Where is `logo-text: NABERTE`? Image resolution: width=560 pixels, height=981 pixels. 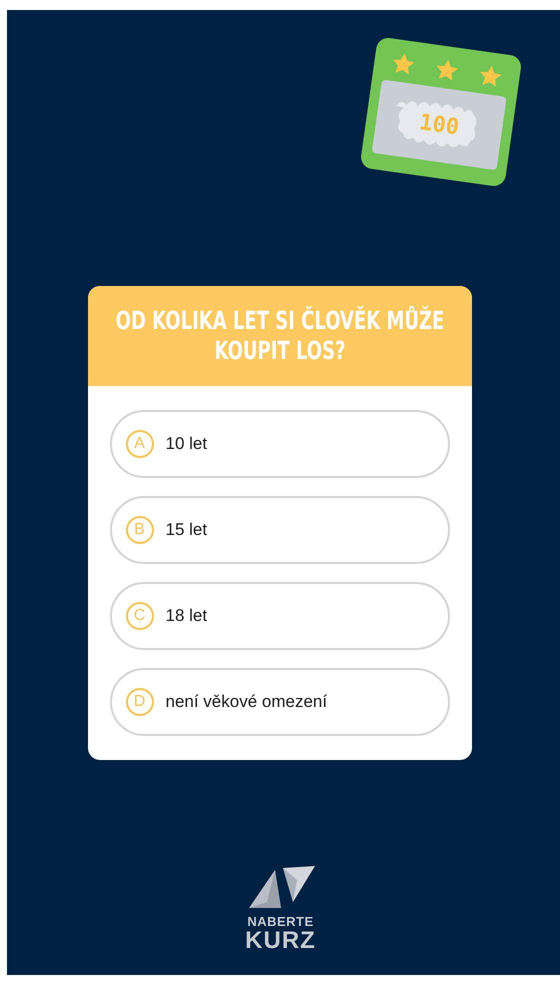 logo-text: NABERTE is located at coordinates (280, 921).